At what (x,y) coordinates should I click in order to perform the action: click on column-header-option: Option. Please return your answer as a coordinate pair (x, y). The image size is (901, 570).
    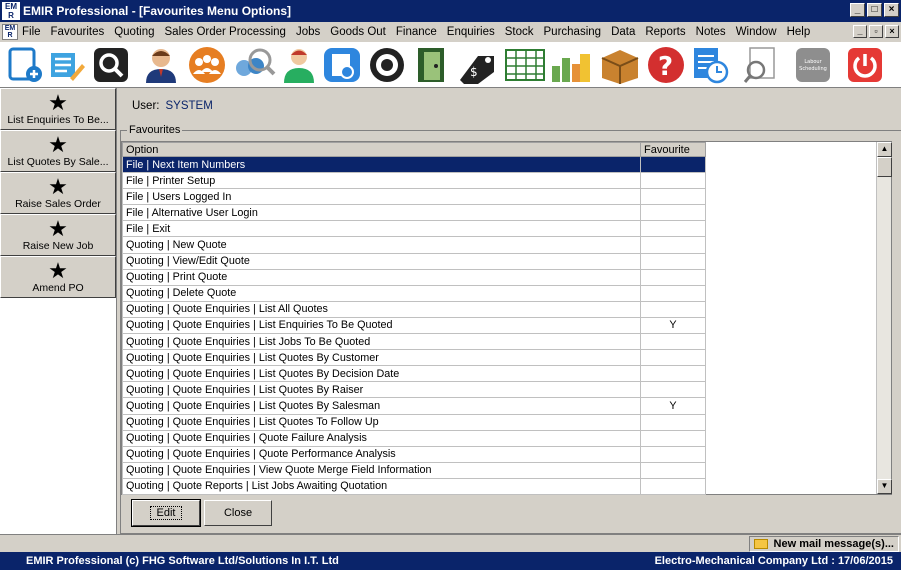
    Looking at the image, I should click on (381, 149).